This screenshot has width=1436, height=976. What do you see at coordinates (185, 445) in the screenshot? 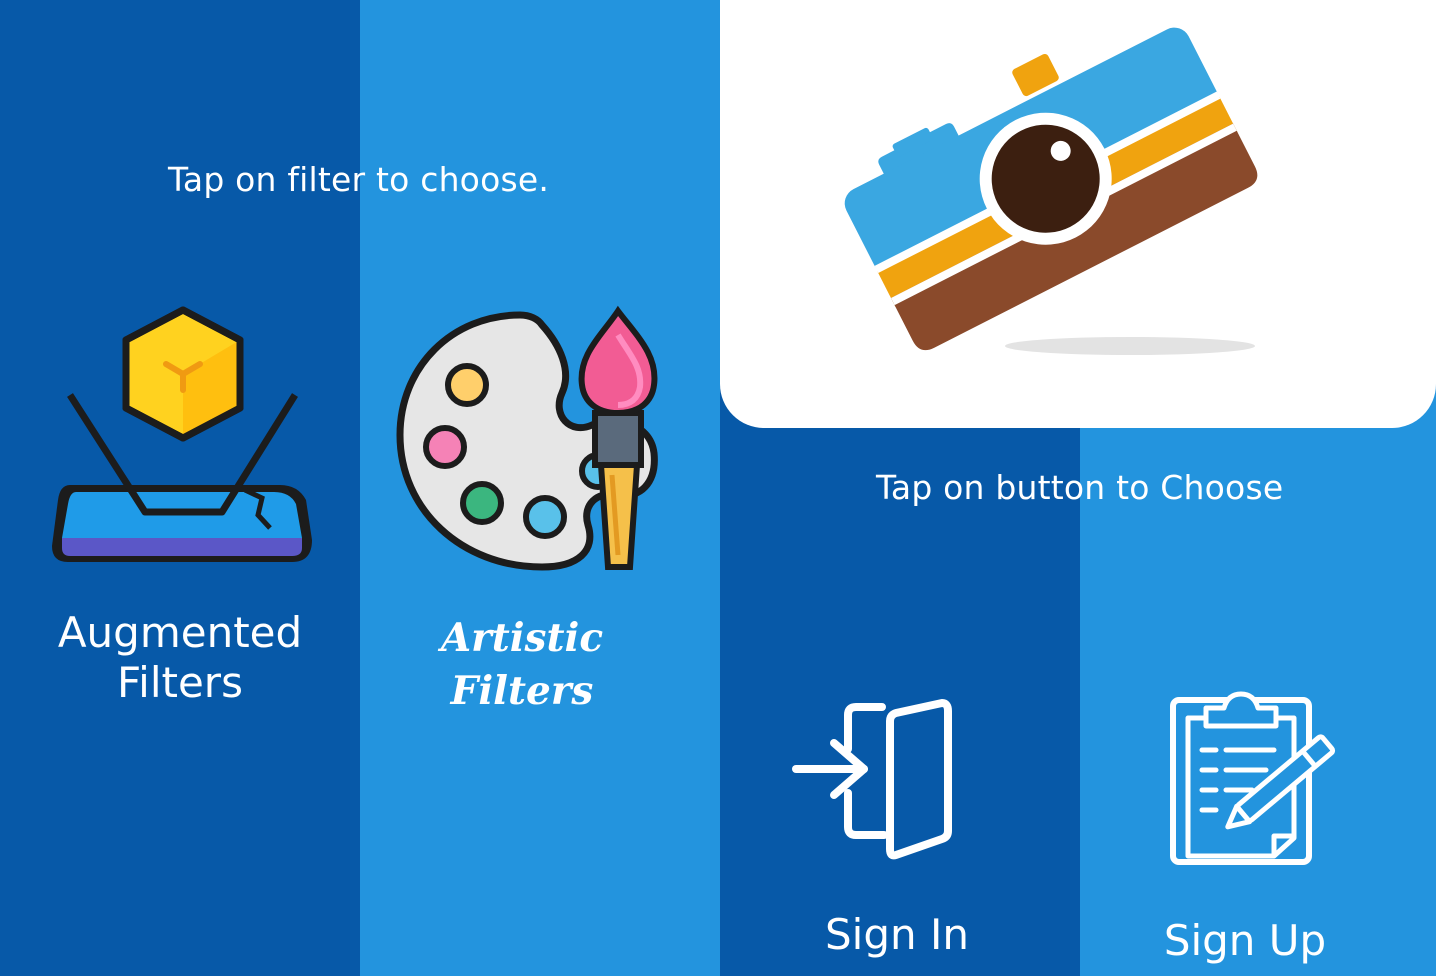
I see `ar-hologram-icon` at bounding box center [185, 445].